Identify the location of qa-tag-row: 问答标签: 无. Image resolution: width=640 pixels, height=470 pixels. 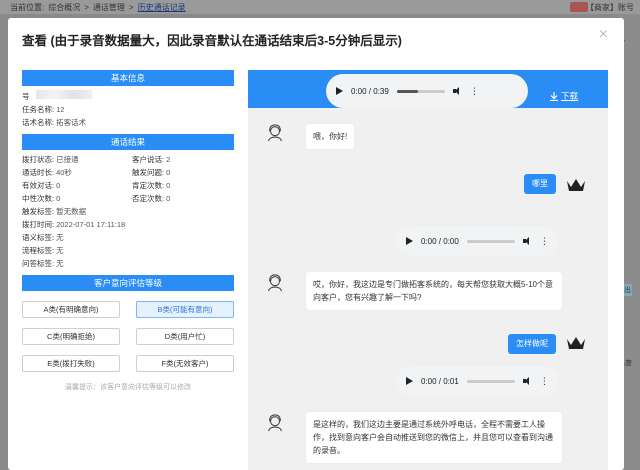
(128, 263).